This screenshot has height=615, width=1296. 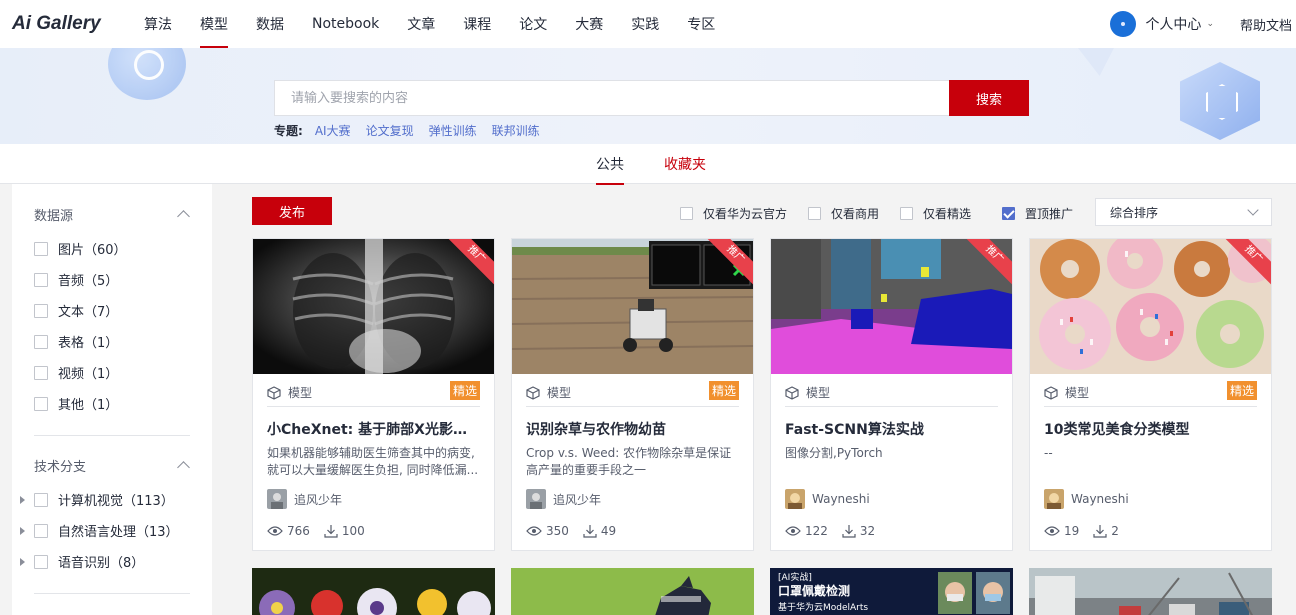 I want to click on card-title: 识别杂草与农作物幼苗, so click(x=632, y=429).